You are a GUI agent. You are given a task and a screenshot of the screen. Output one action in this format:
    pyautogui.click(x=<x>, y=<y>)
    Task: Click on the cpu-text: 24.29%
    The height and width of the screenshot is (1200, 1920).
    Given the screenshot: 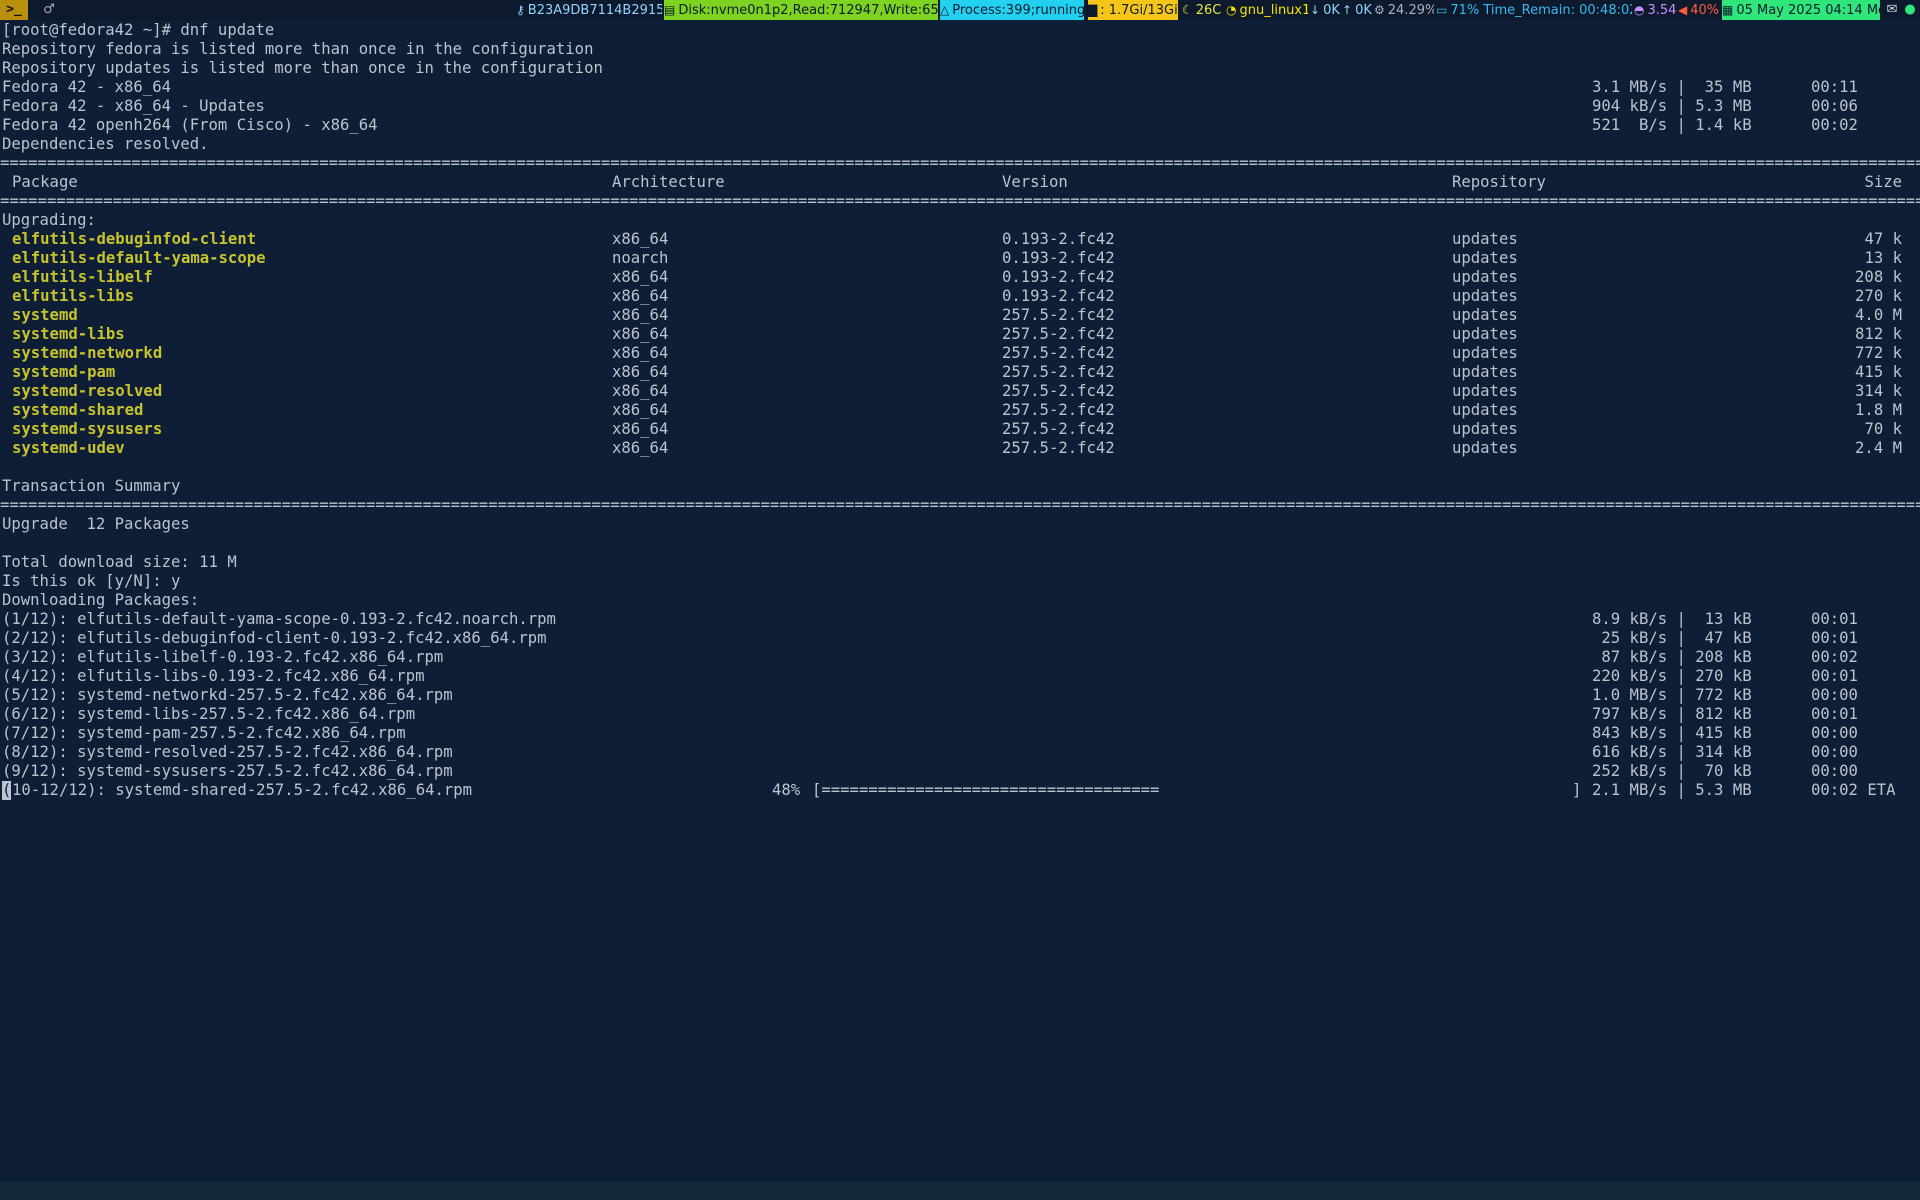 What is the action you would take?
    pyautogui.click(x=1410, y=10)
    